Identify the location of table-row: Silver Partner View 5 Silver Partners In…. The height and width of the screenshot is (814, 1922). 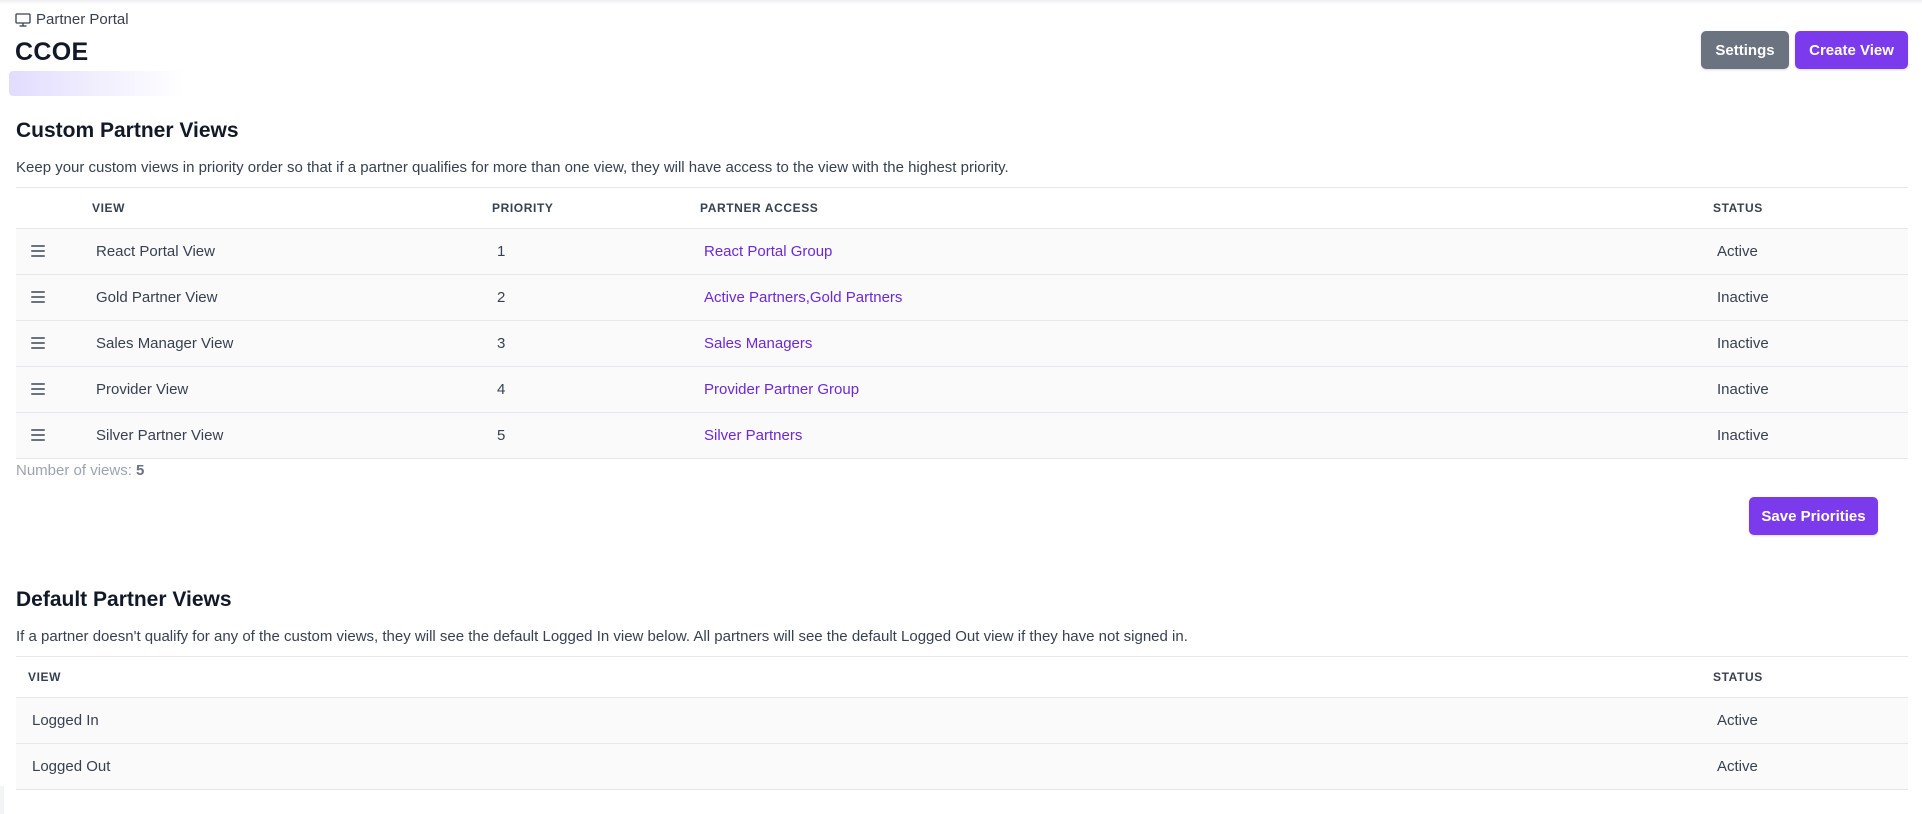
(962, 436).